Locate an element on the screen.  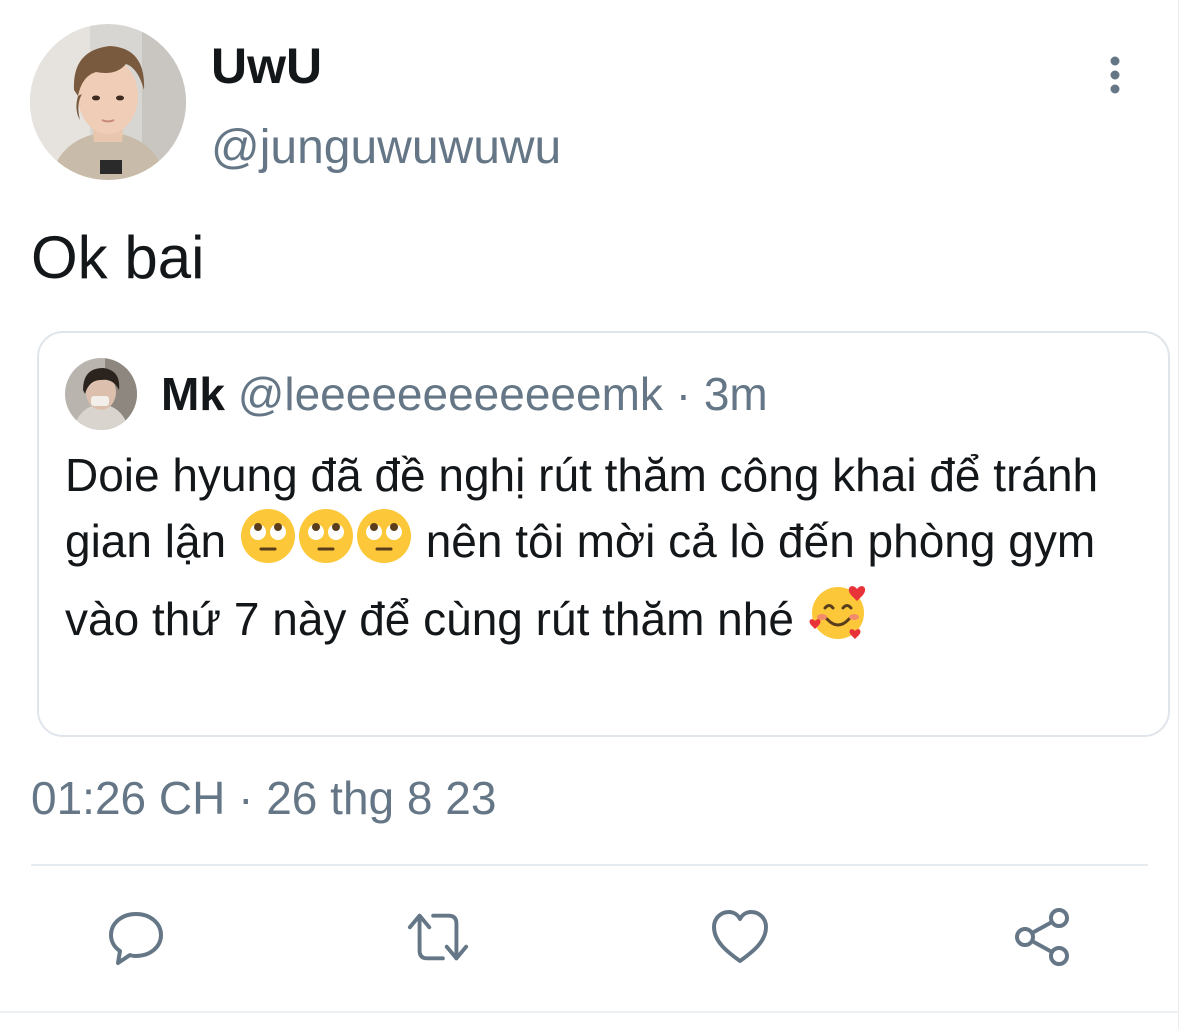
share-icon is located at coordinates (1042, 937).